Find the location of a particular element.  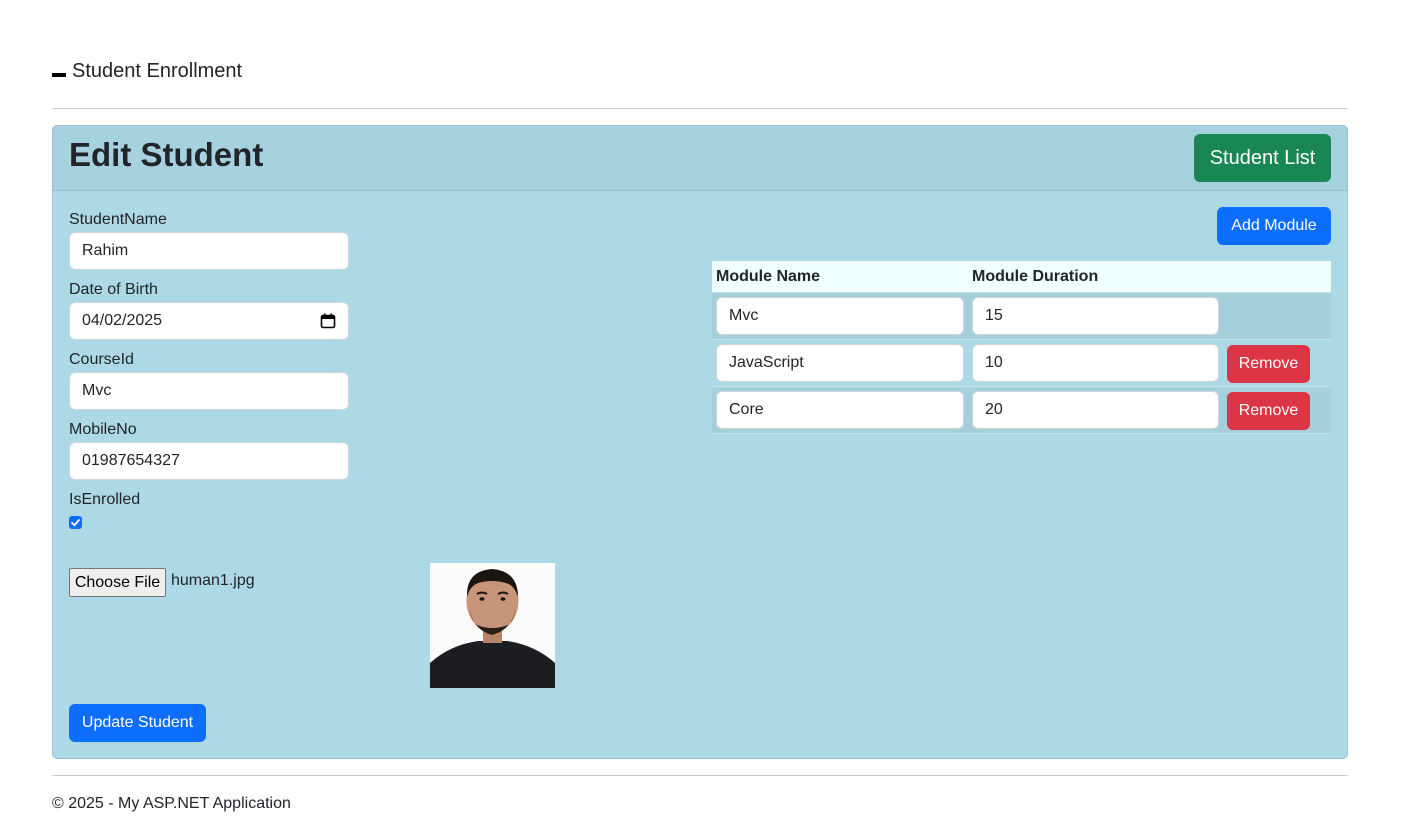

table-row: JavaScript 10 Remove is located at coordinates (1021, 363).